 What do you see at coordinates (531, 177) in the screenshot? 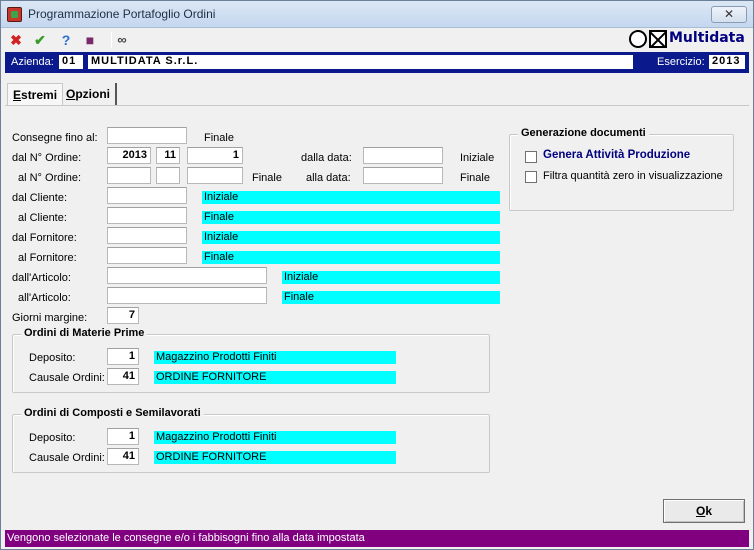
I see `filtra-quantita-checkbox` at bounding box center [531, 177].